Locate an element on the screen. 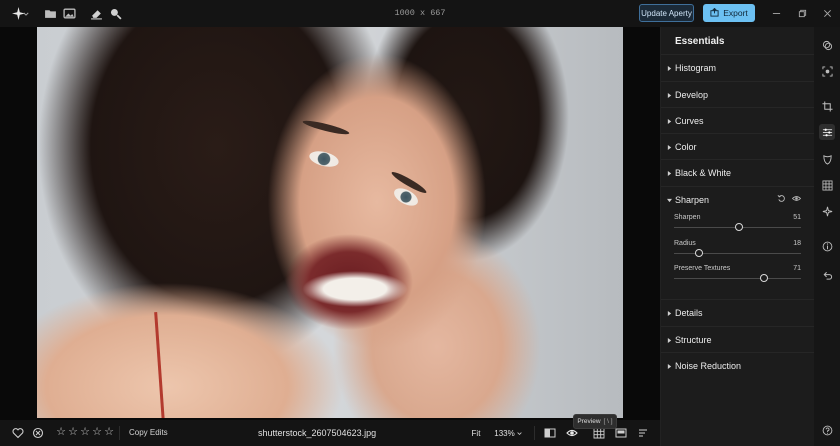 The image size is (840, 446). section-label: Noise Reduction is located at coordinates (708, 366).